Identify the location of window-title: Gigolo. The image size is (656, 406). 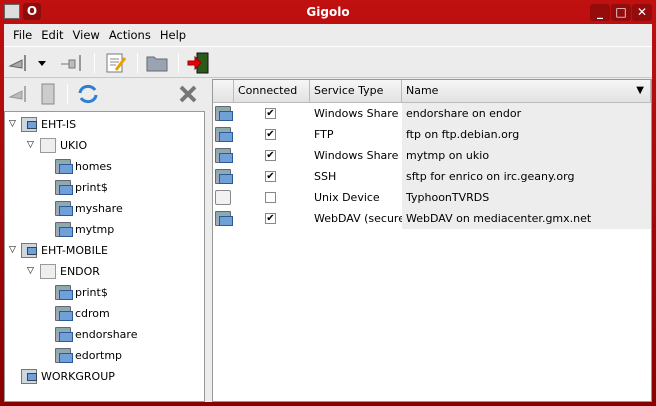
(328, 12).